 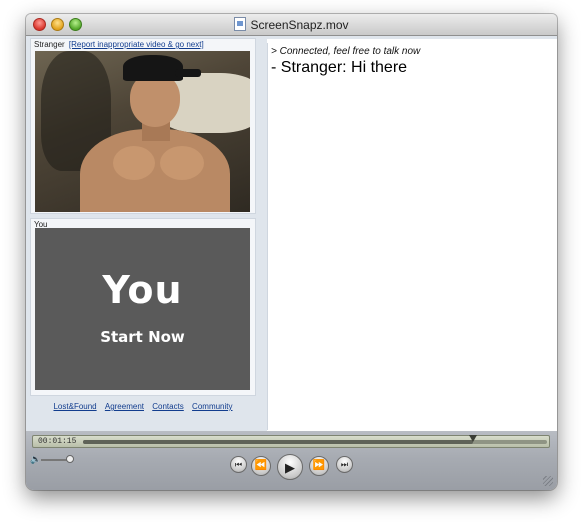 I want to click on community-link: Community, so click(x=212, y=406).